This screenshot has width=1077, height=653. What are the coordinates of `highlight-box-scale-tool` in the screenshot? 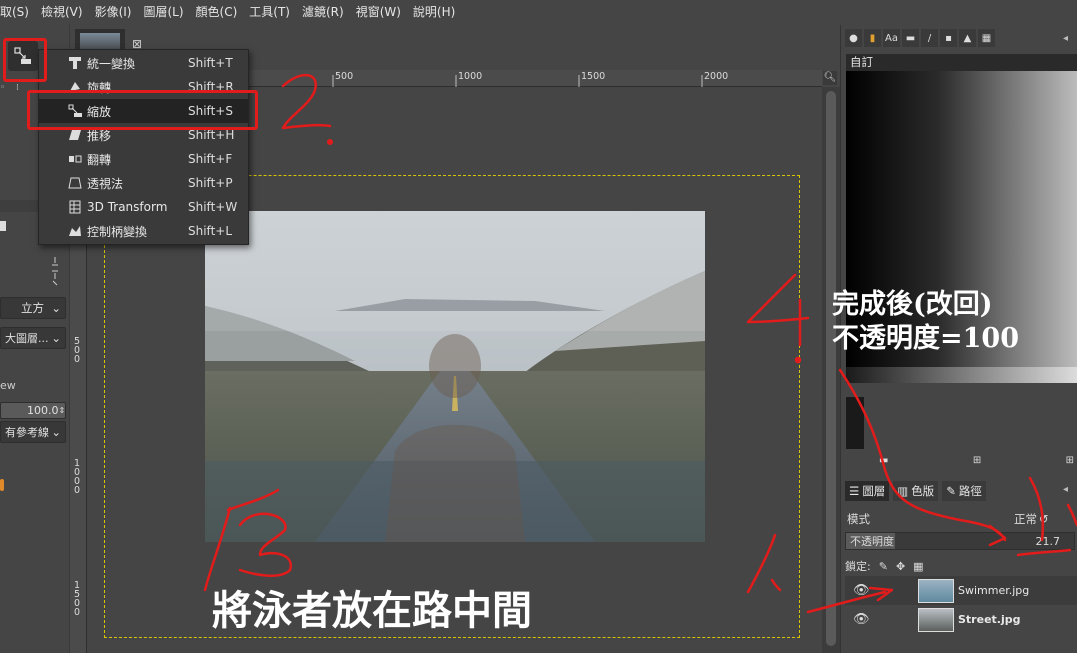 It's located at (25, 60).